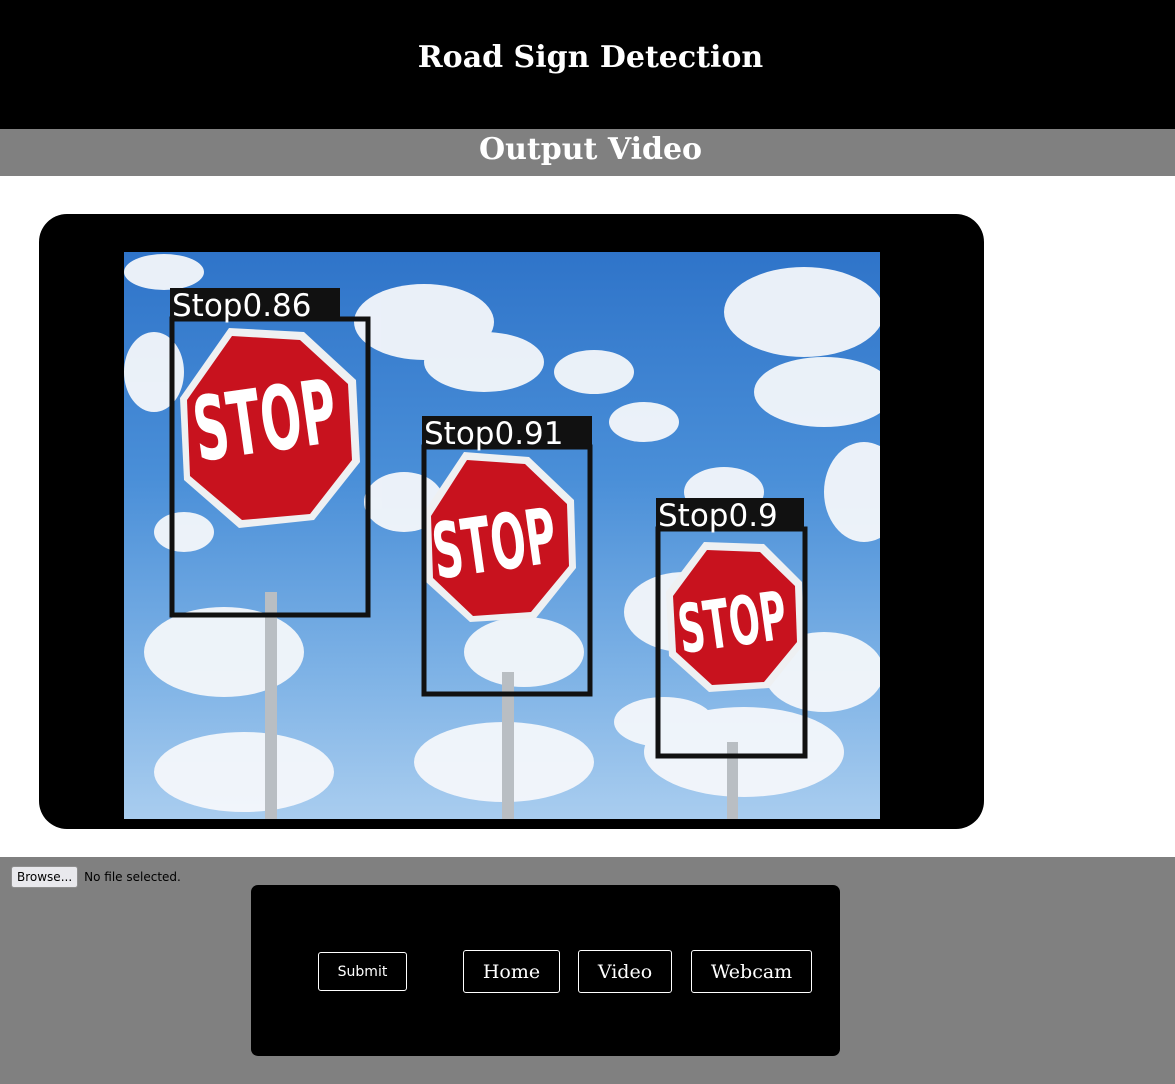 The image size is (1175, 1084). I want to click on section-header: Output Video, so click(587, 152).